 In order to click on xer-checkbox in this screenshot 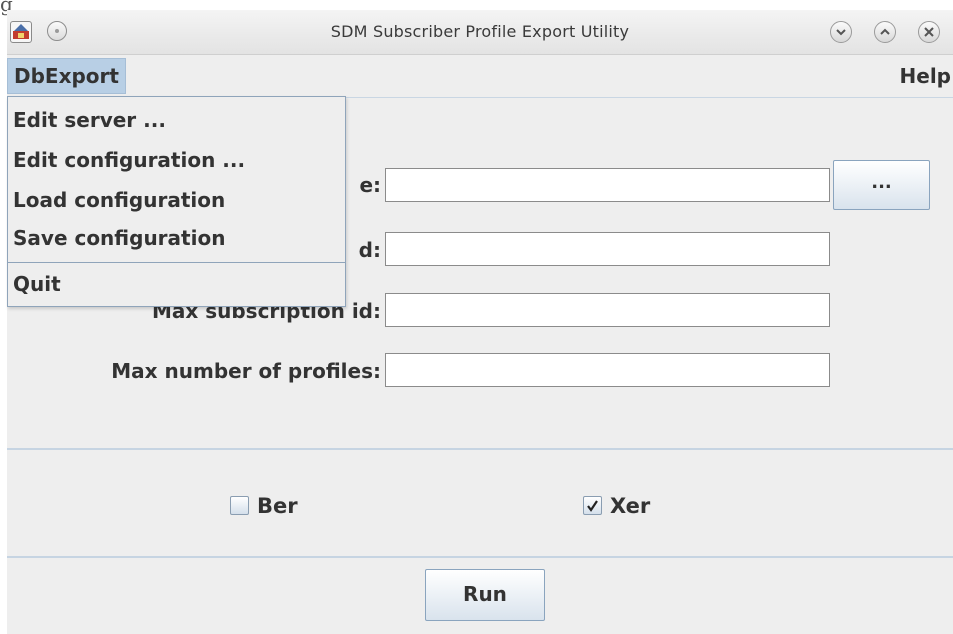, I will do `click(592, 505)`.